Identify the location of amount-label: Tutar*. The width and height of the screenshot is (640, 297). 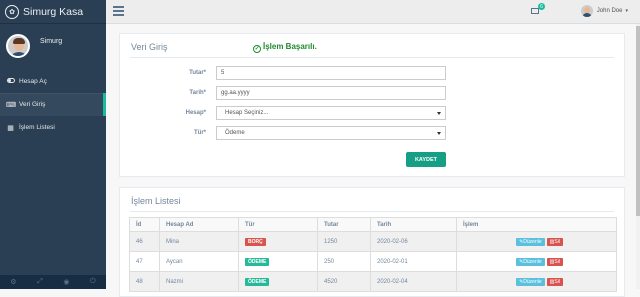
(197, 73).